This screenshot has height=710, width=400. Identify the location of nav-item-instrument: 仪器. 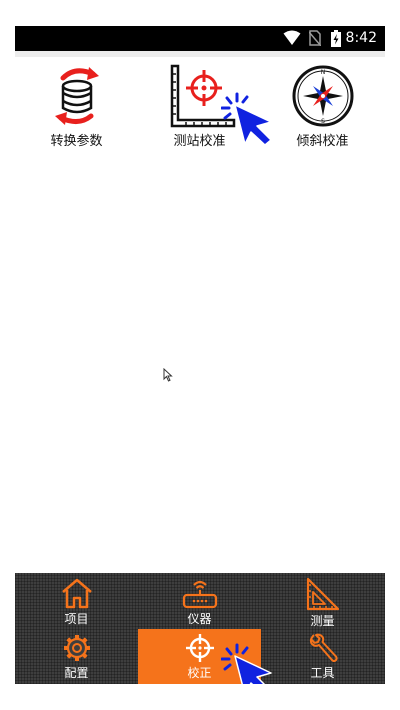
(199, 600).